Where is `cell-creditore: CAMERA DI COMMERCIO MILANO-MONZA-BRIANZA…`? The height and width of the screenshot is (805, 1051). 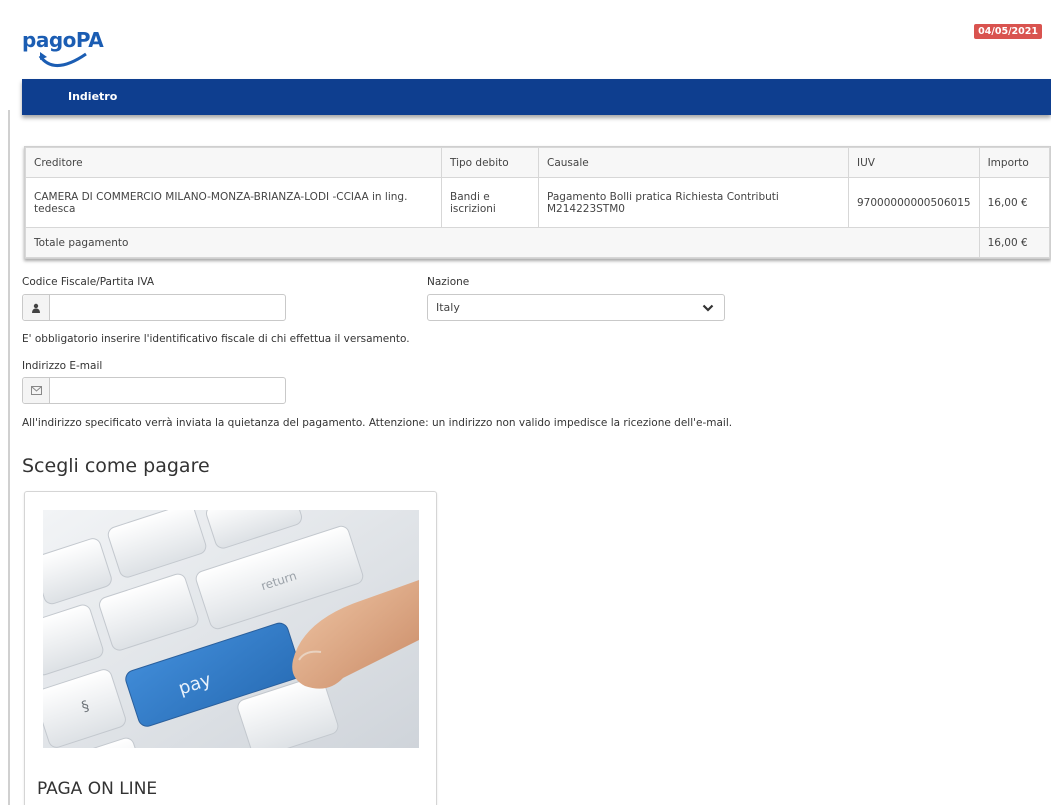
cell-creditore: CAMERA DI COMMERCIO MILANO-MONZA-BRIANZA… is located at coordinates (233, 202).